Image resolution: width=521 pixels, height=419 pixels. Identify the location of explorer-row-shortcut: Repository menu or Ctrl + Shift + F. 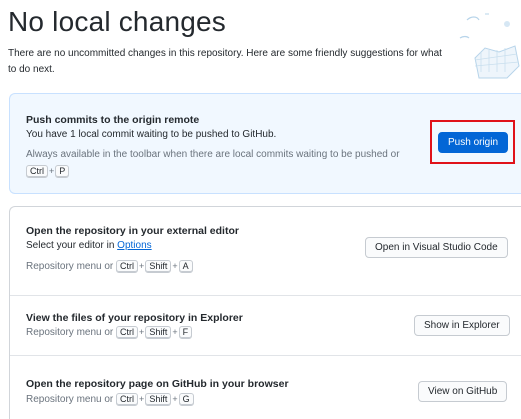
(109, 332).